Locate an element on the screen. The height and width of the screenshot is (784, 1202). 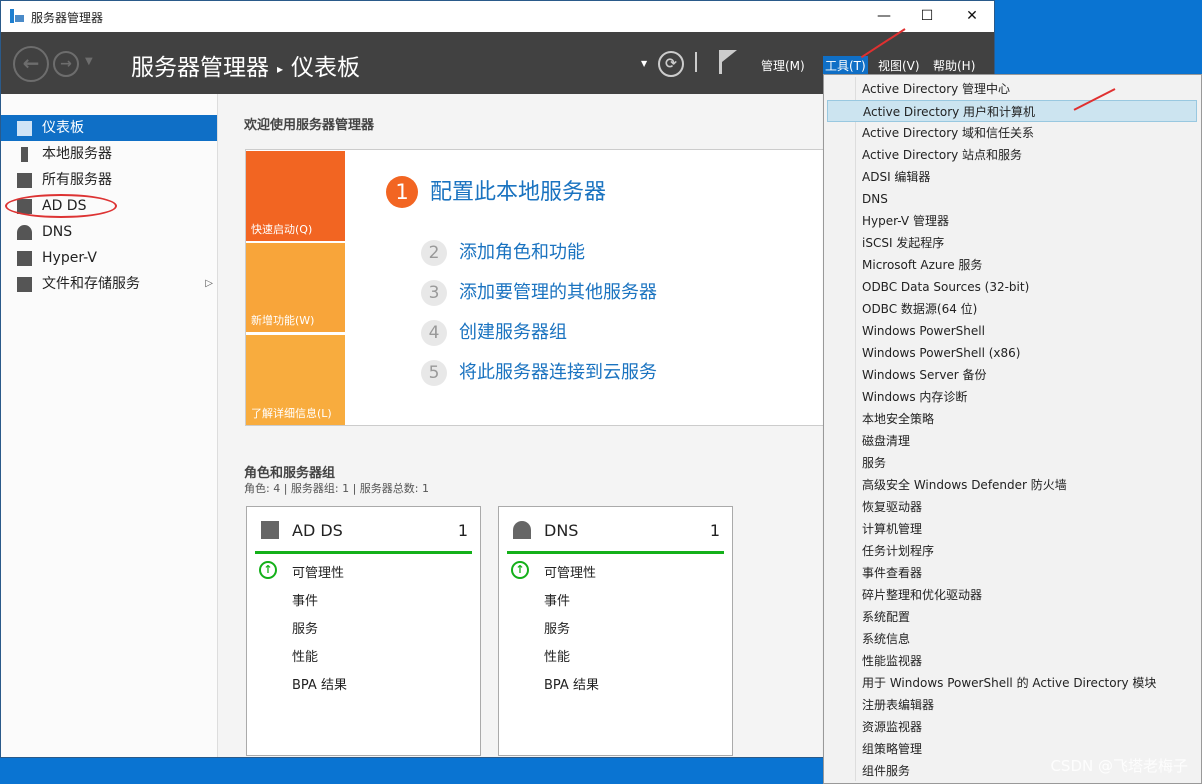
dropdown-icon: ▼ is located at coordinates (644, 63).